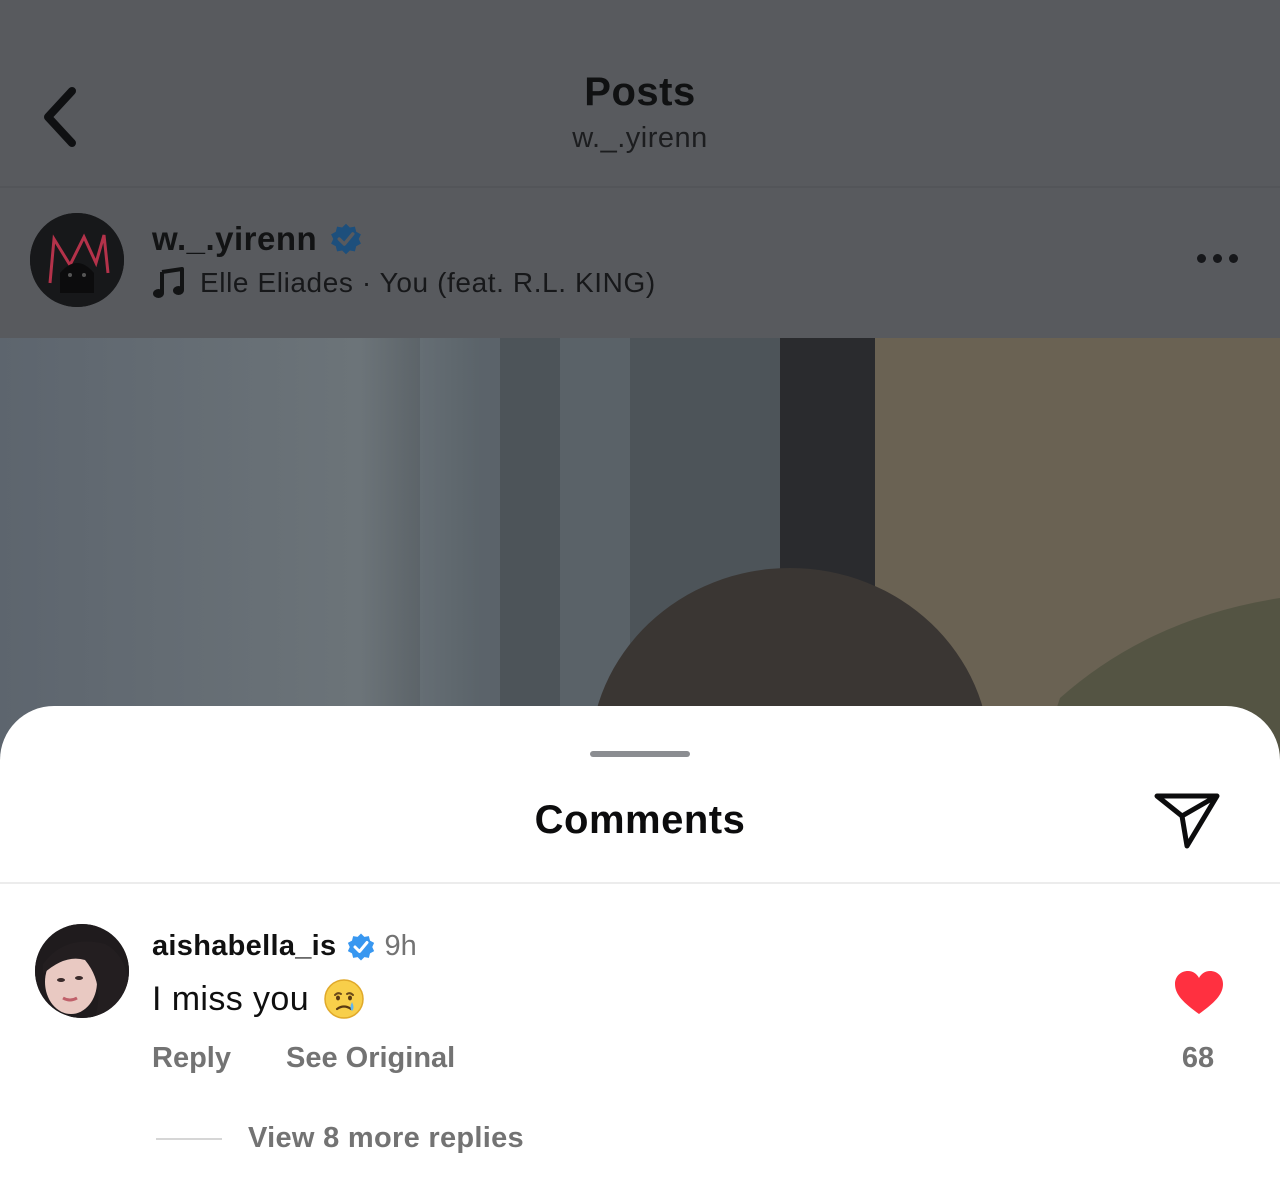 The height and width of the screenshot is (1184, 1280). Describe the element at coordinates (244, 946) in the screenshot. I see `commenter-username: aishabella_is` at that location.